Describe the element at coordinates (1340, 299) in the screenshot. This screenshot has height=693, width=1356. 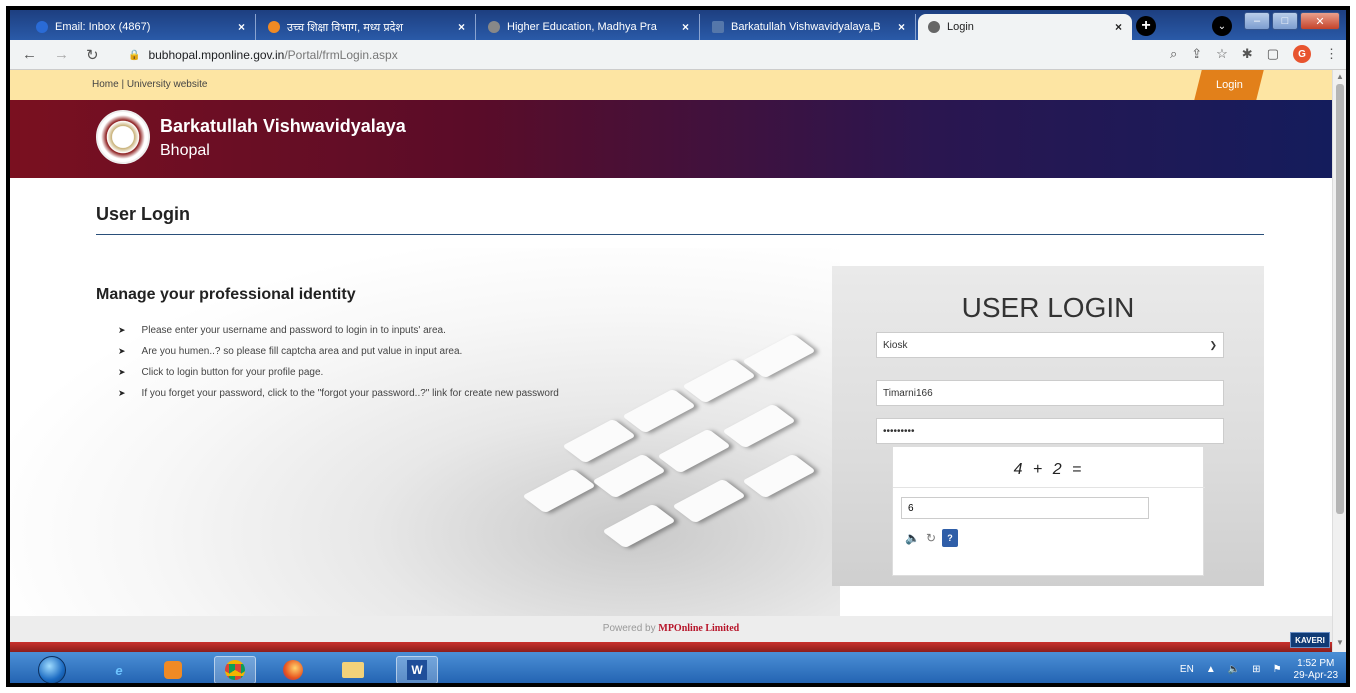
I see `scrollbar-thumb` at that location.